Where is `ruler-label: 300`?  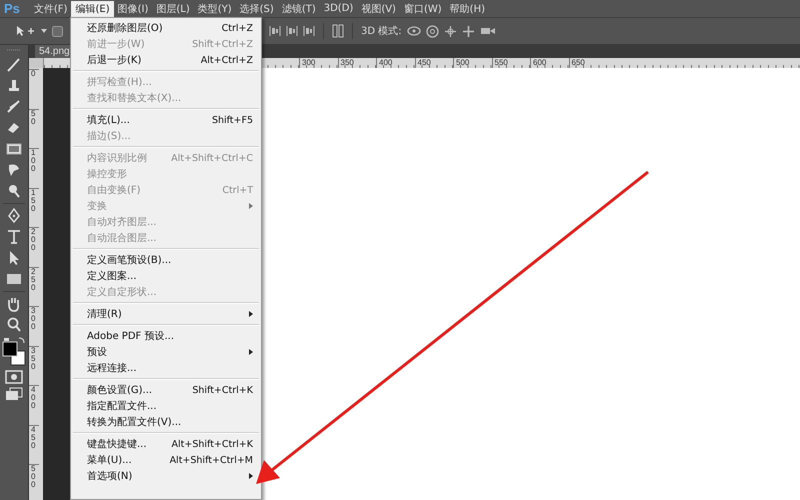 ruler-label: 300 is located at coordinates (34, 326).